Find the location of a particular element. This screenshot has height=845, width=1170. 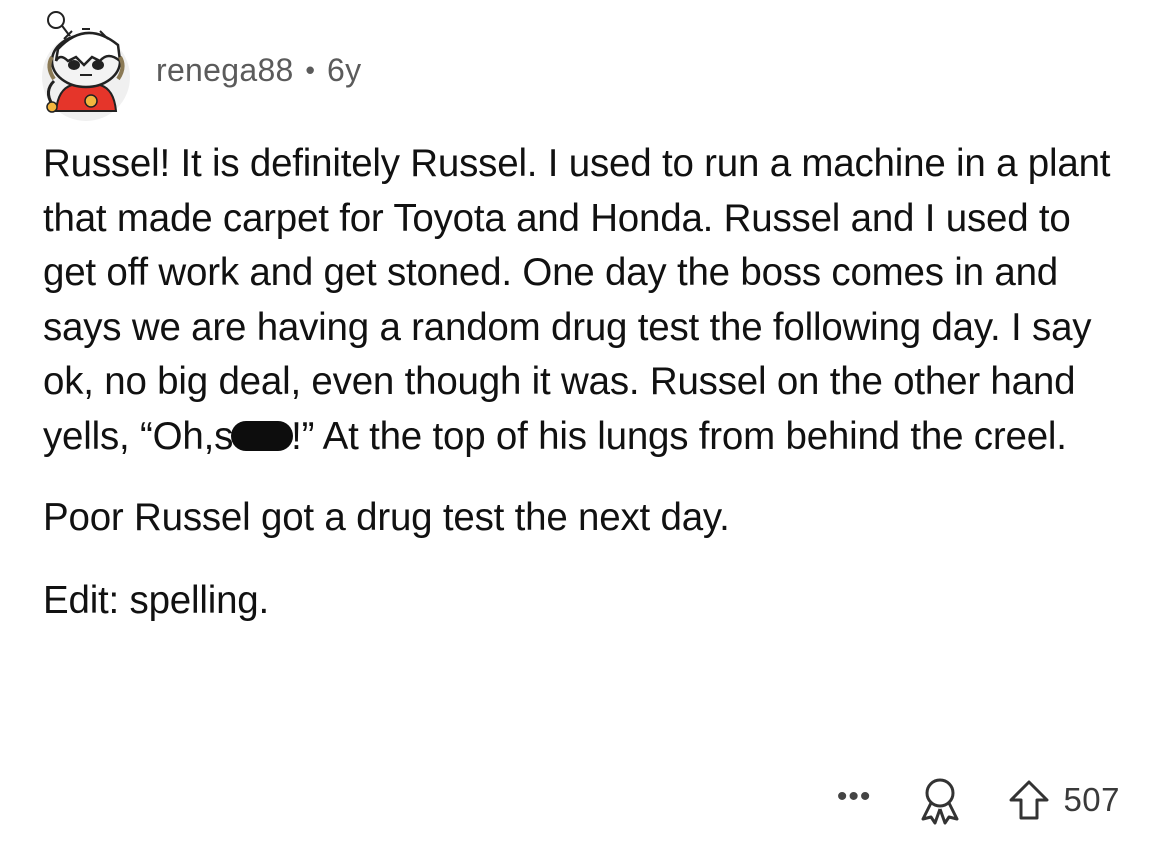

author-username: renega88 is located at coordinates (225, 70).